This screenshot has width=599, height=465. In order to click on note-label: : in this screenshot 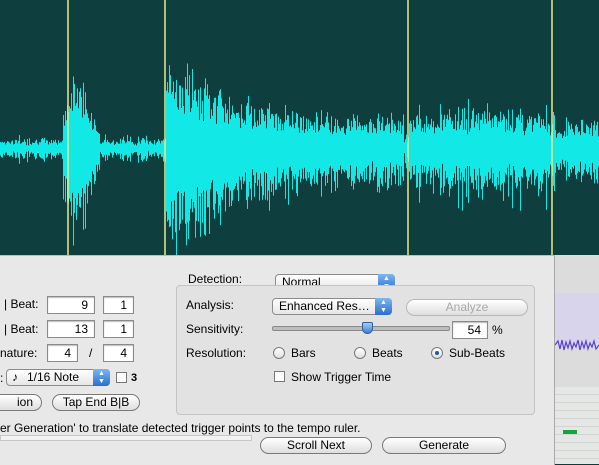, I will do `click(2, 378)`.